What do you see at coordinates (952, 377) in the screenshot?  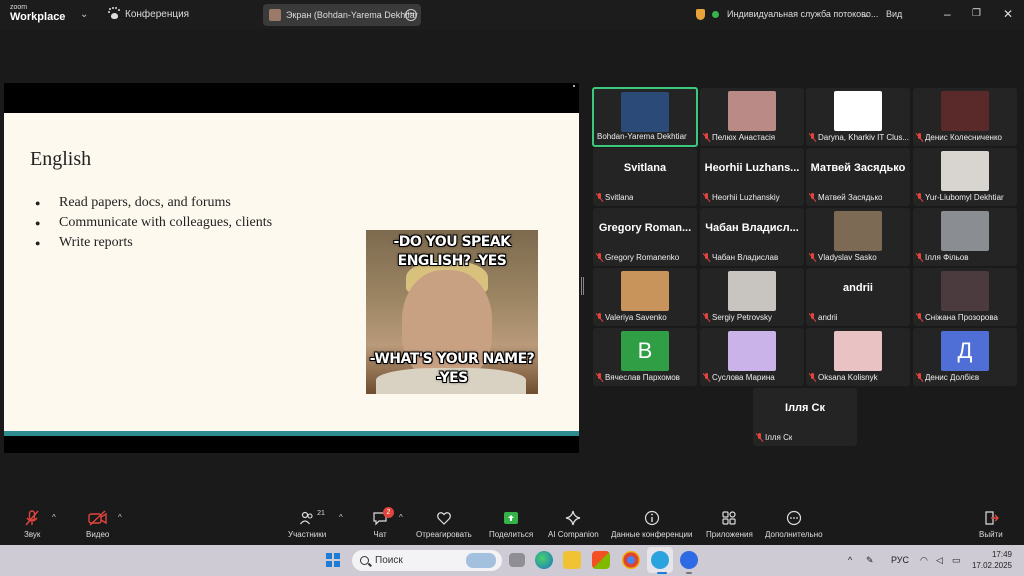 I see `participant-name: Денис Долбієв` at bounding box center [952, 377].